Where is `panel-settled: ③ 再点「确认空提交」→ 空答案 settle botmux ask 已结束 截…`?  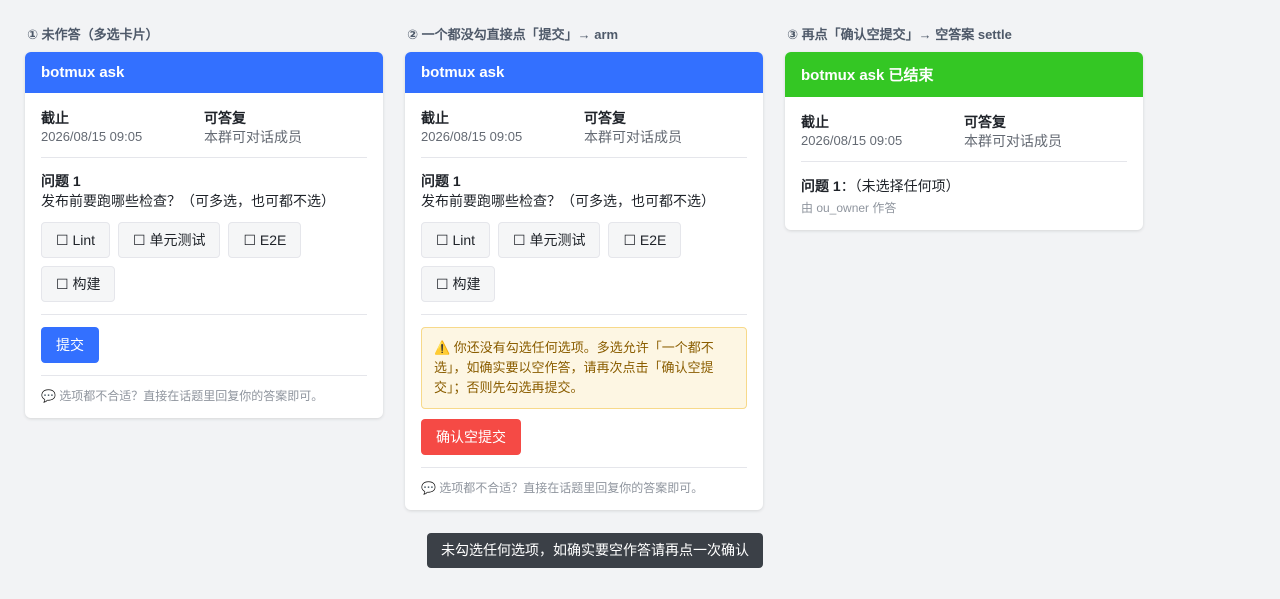
panel-settled: ③ 再点「确认空提交」→ 空答案 settle botmux ask 已结束 截… is located at coordinates (964, 128).